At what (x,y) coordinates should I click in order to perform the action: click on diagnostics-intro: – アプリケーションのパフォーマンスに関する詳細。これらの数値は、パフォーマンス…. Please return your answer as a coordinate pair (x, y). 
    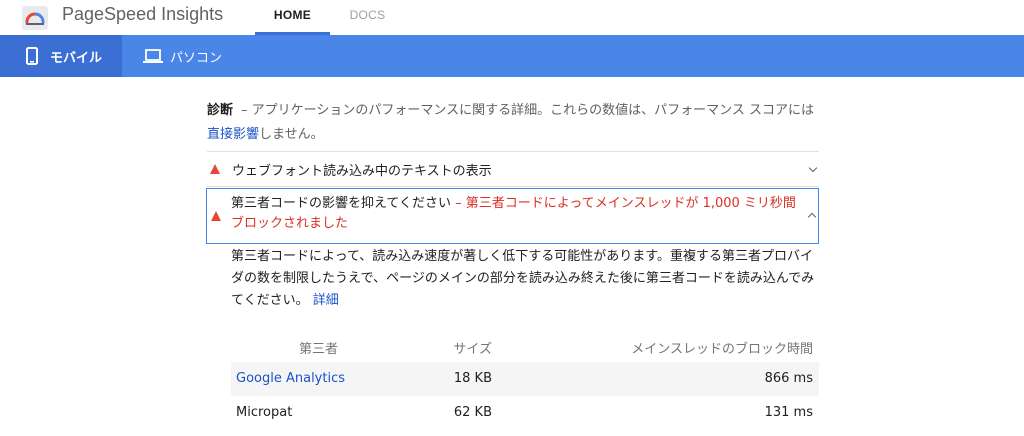
    Looking at the image, I should click on (528, 110).